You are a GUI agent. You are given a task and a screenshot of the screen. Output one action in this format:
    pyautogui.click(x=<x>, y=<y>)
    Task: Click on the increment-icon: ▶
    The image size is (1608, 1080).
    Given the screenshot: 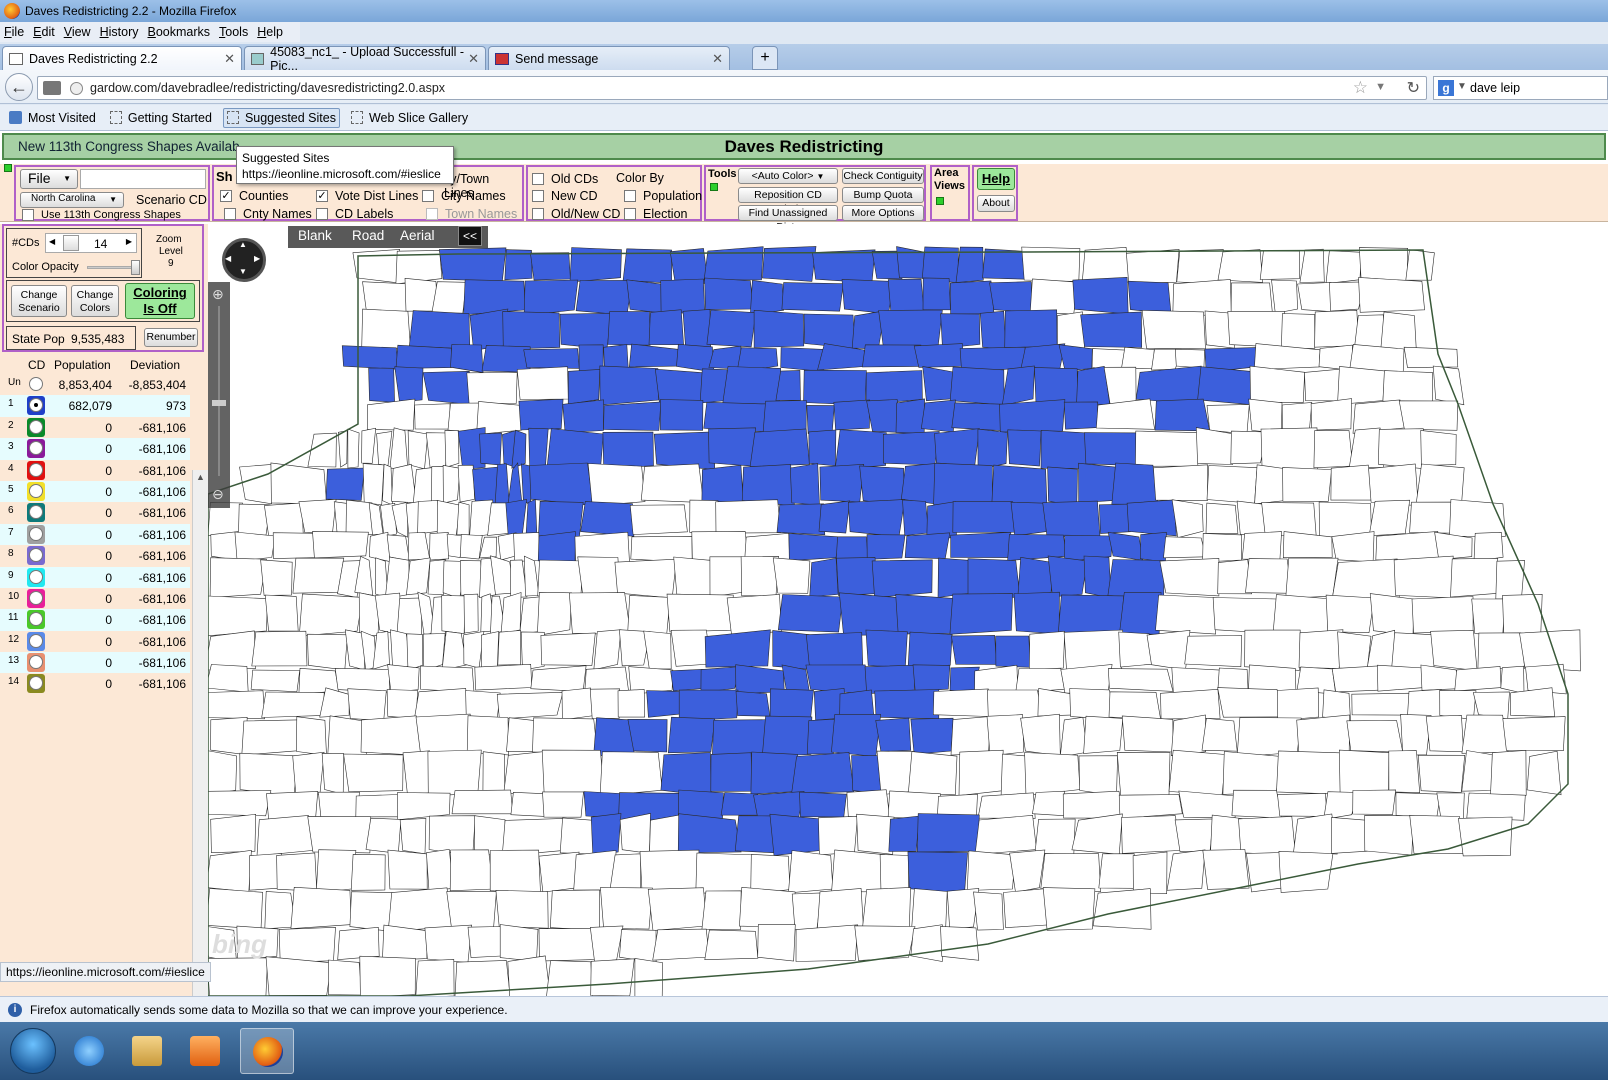 What is the action you would take?
    pyautogui.click(x=129, y=241)
    